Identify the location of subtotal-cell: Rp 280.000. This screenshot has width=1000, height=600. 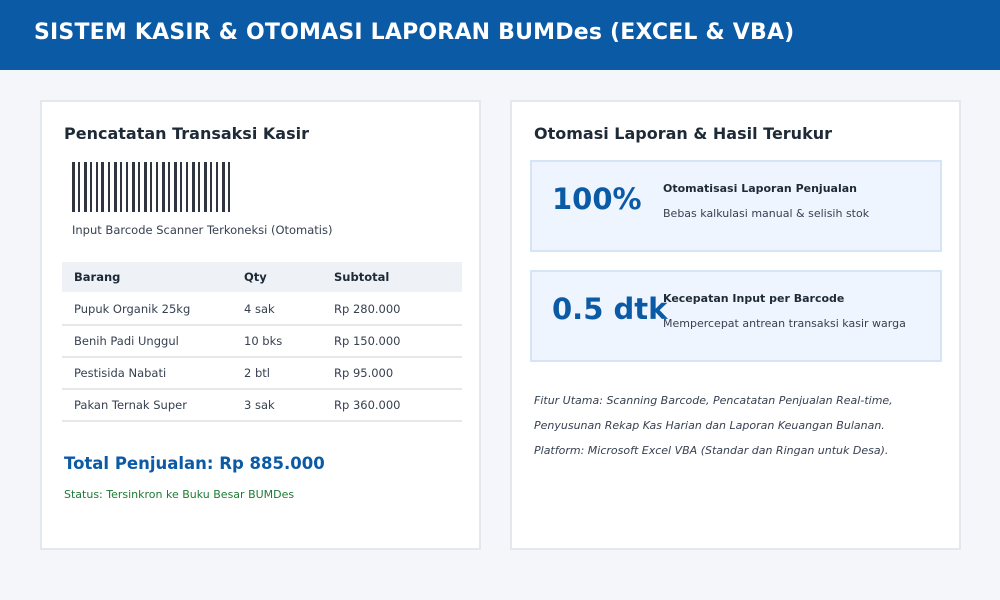
(367, 309).